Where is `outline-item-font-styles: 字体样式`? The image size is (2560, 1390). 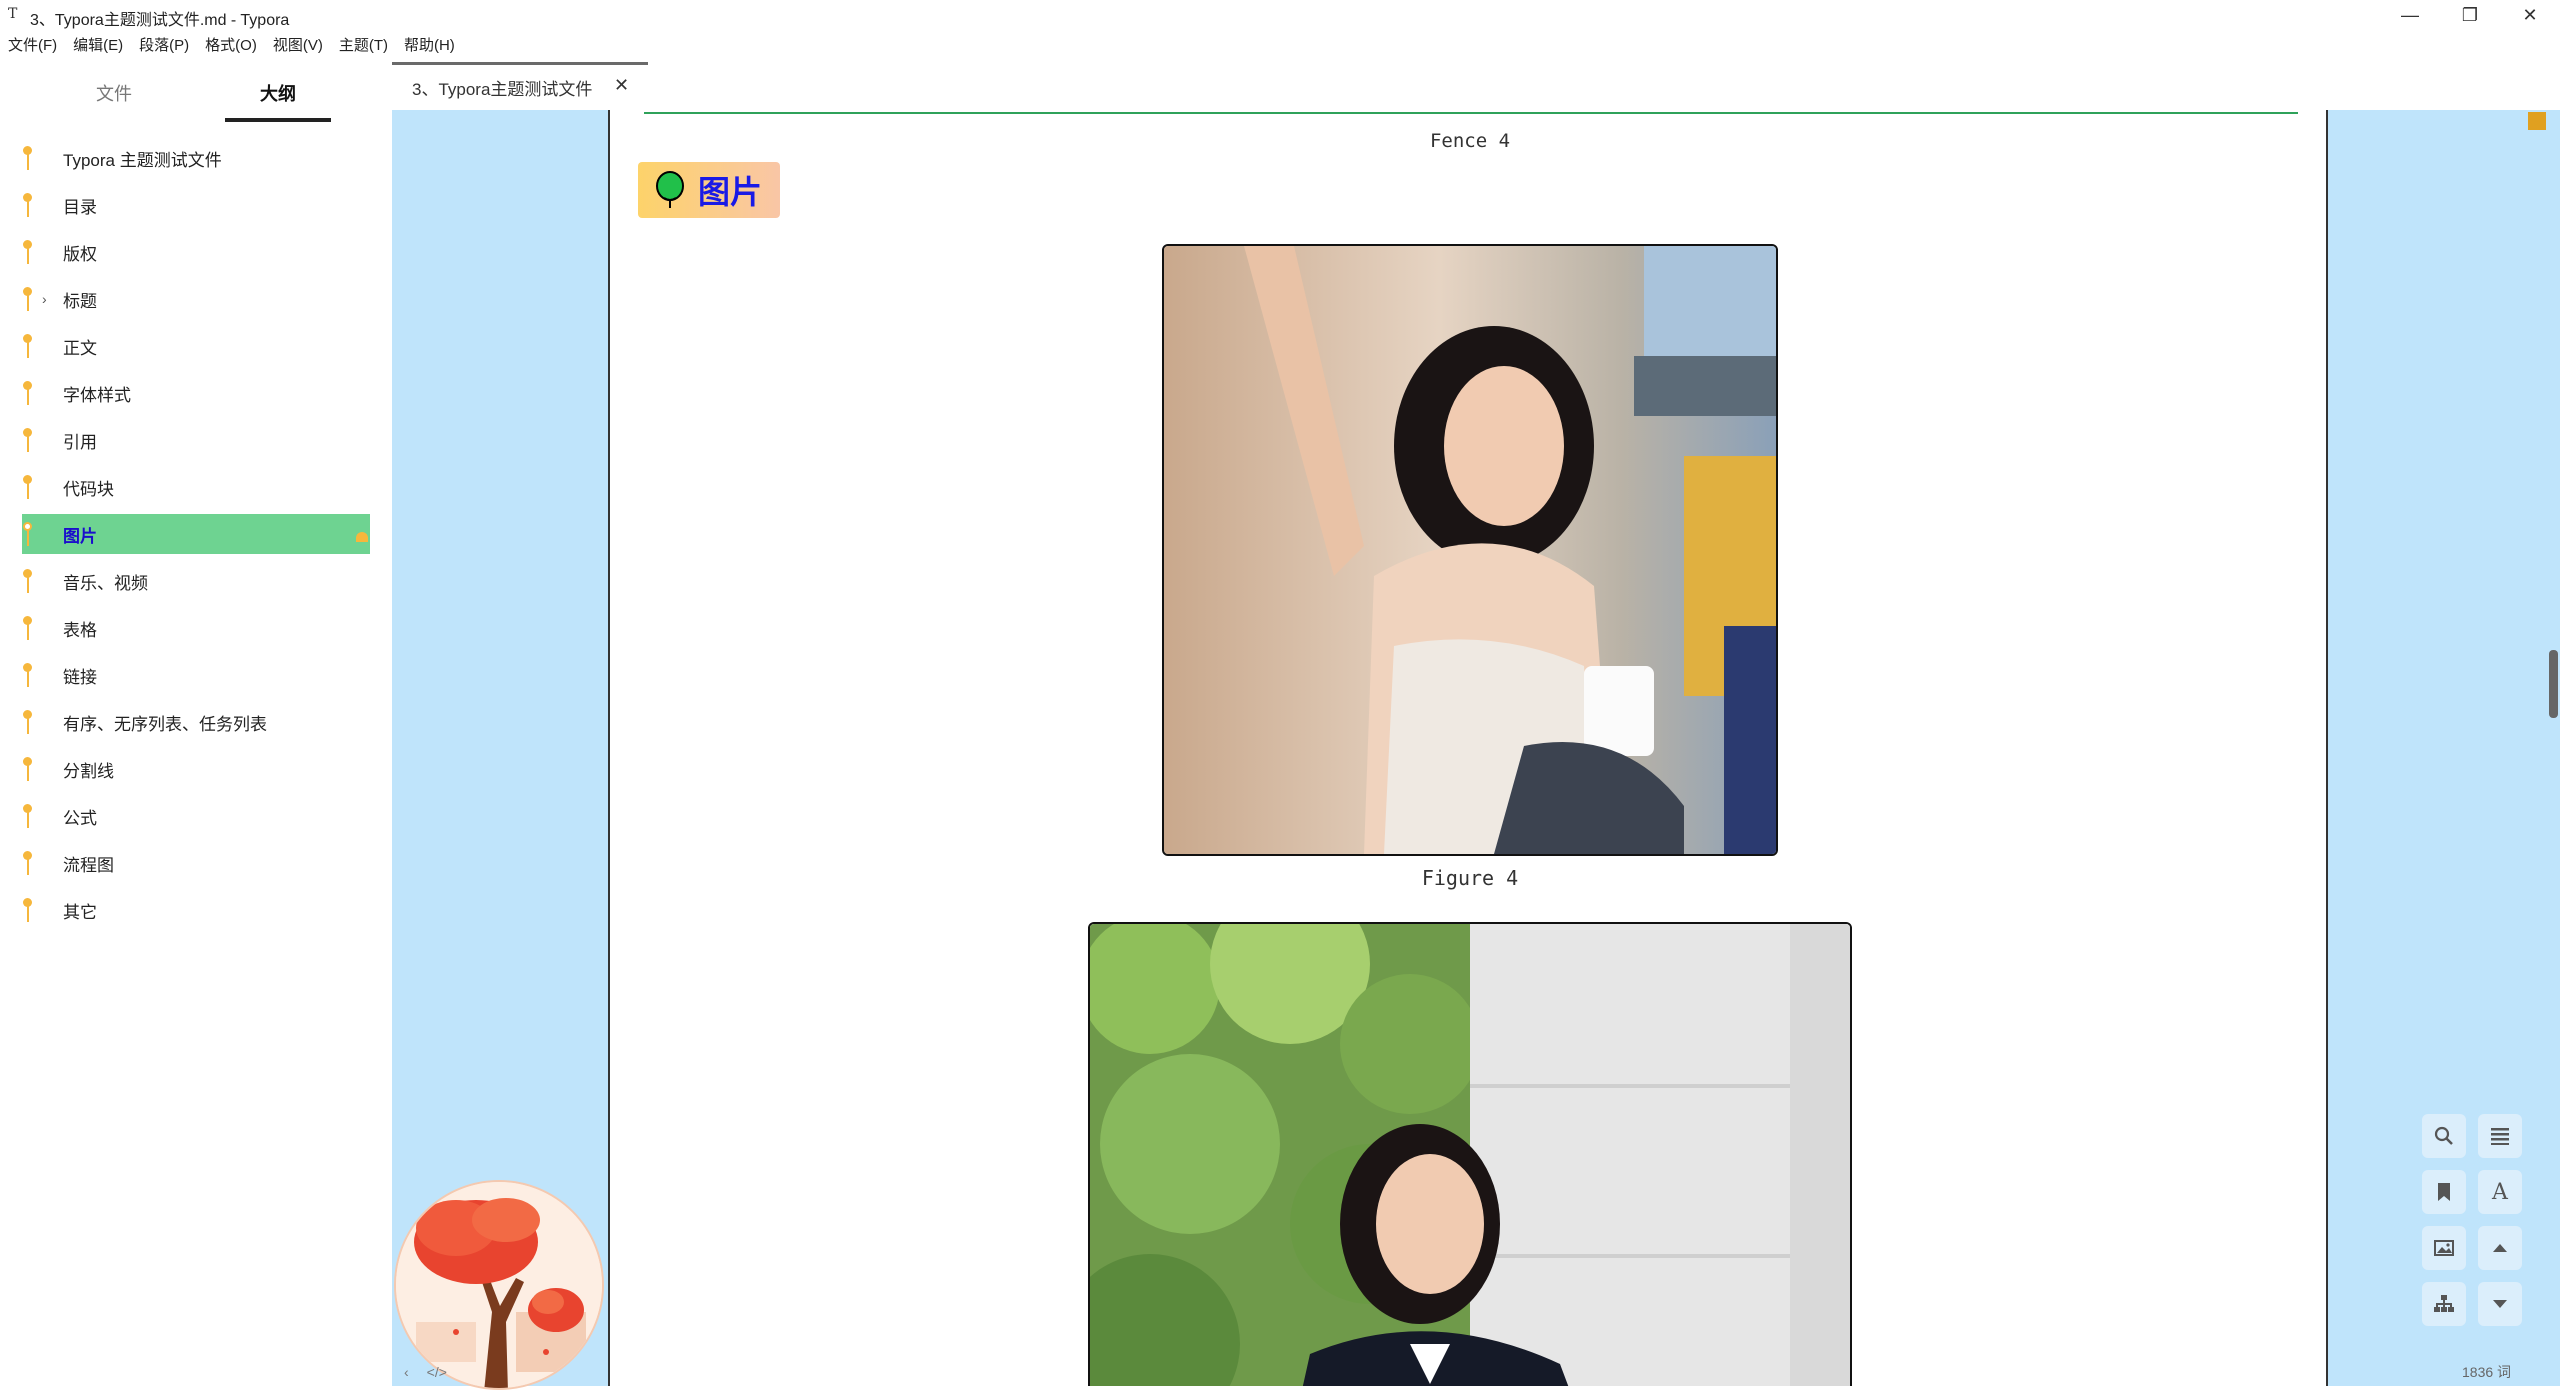 outline-item-font-styles: 字体样式 is located at coordinates (196, 393).